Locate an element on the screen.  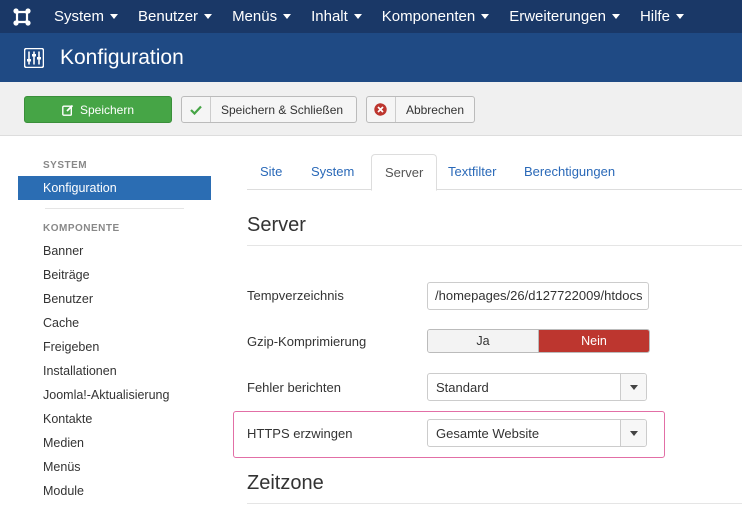
cancel-button: Abbrechen is located at coordinates (420, 109).